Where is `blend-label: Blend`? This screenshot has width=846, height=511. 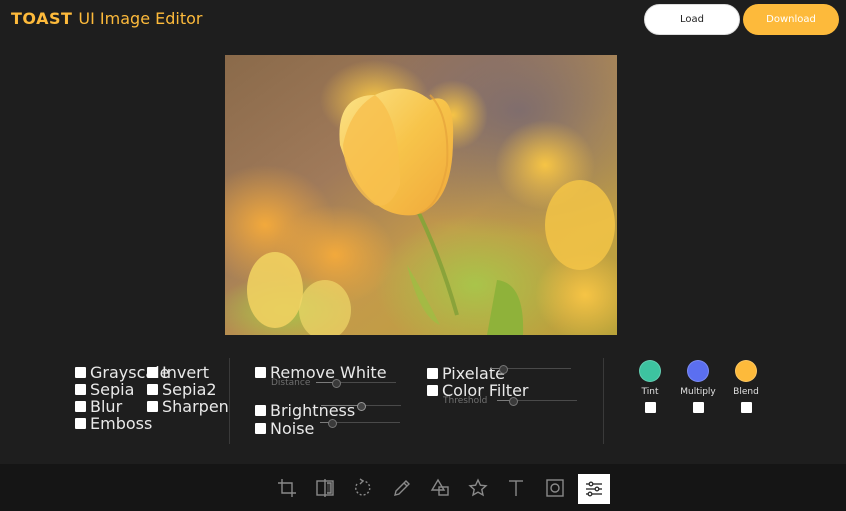 blend-label: Blend is located at coordinates (746, 392).